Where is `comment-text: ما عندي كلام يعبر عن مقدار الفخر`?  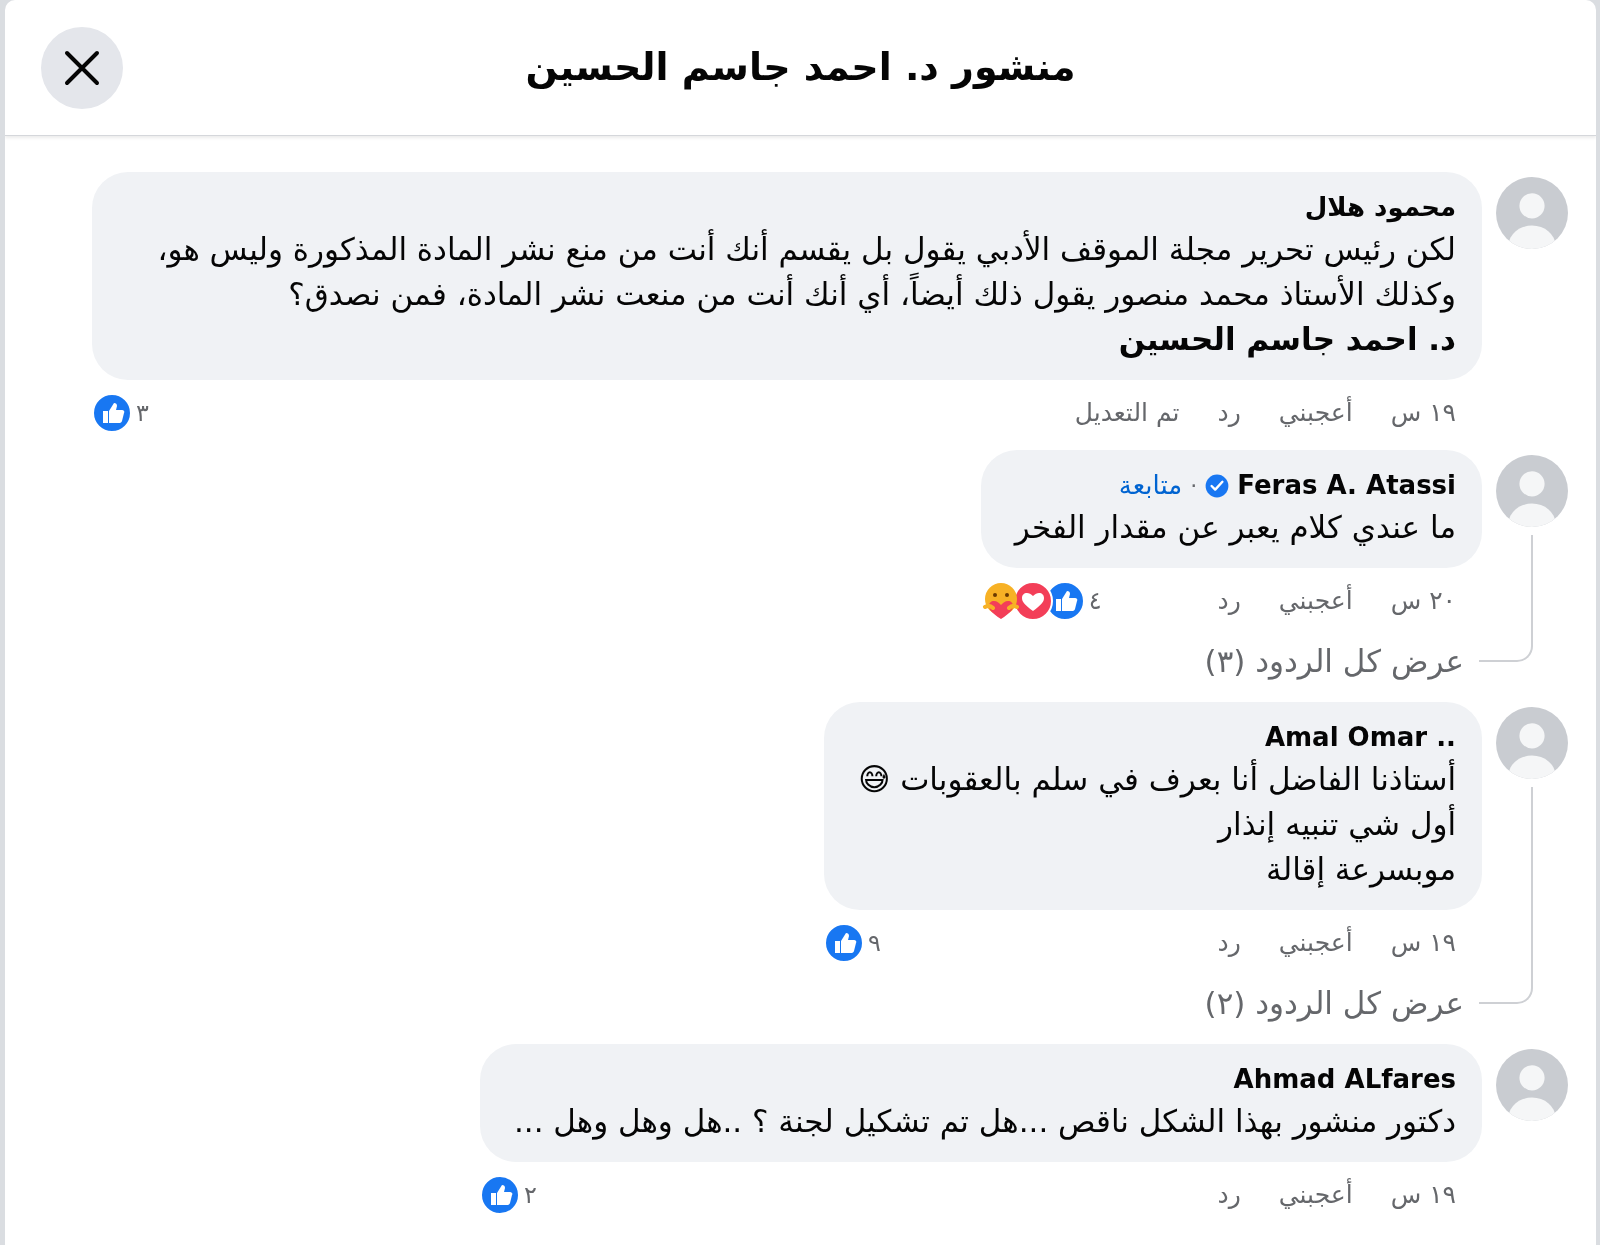
comment-text: ما عندي كلام يعبر عن مقدار الفخر is located at coordinates (1235, 528).